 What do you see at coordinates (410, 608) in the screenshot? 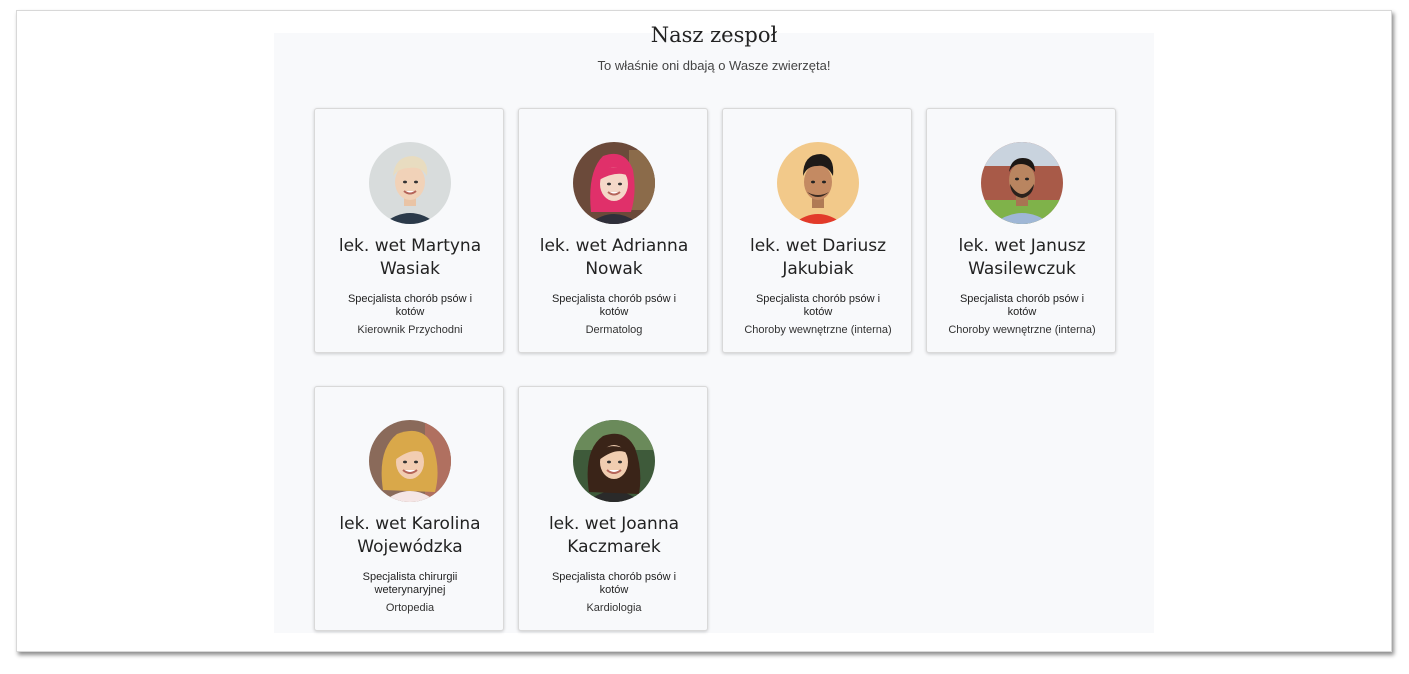
I see `member-role: Ortopedia` at bounding box center [410, 608].